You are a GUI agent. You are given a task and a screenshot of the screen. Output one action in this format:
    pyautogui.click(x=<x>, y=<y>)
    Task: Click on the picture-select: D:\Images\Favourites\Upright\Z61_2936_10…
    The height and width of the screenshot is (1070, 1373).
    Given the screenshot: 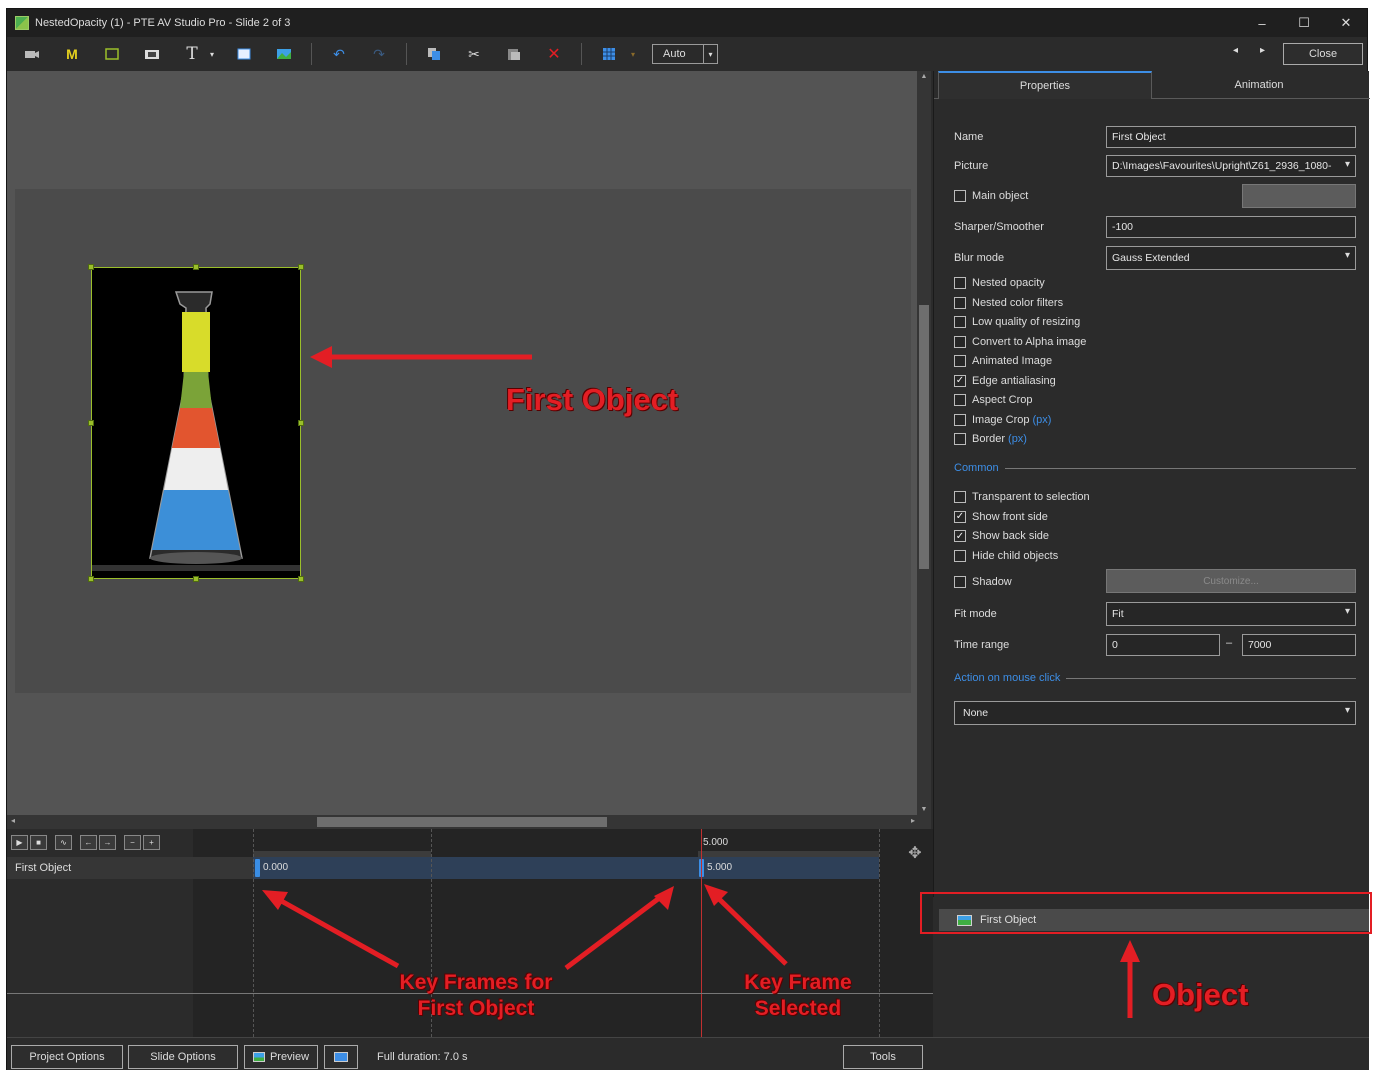 What is the action you would take?
    pyautogui.click(x=1231, y=166)
    